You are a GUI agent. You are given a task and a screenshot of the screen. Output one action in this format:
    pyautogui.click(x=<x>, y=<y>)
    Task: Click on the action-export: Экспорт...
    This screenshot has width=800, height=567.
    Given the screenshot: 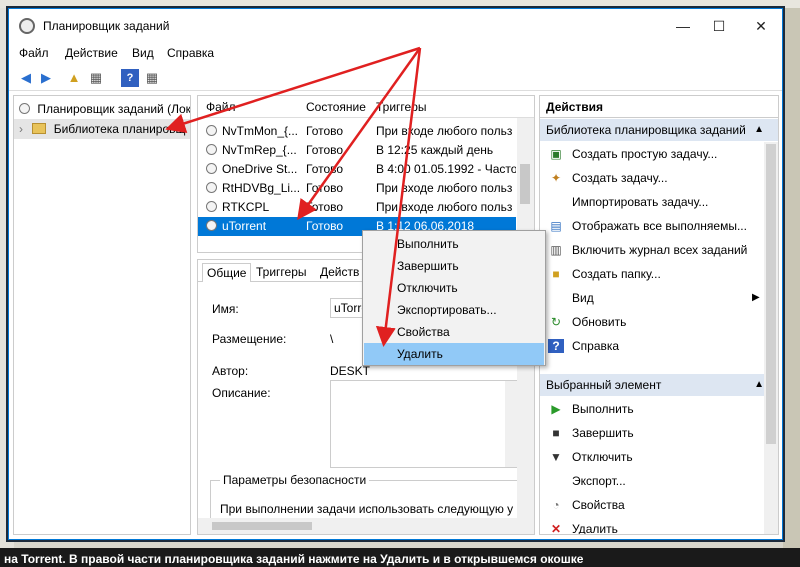 What is the action you would take?
    pyautogui.click(x=652, y=481)
    